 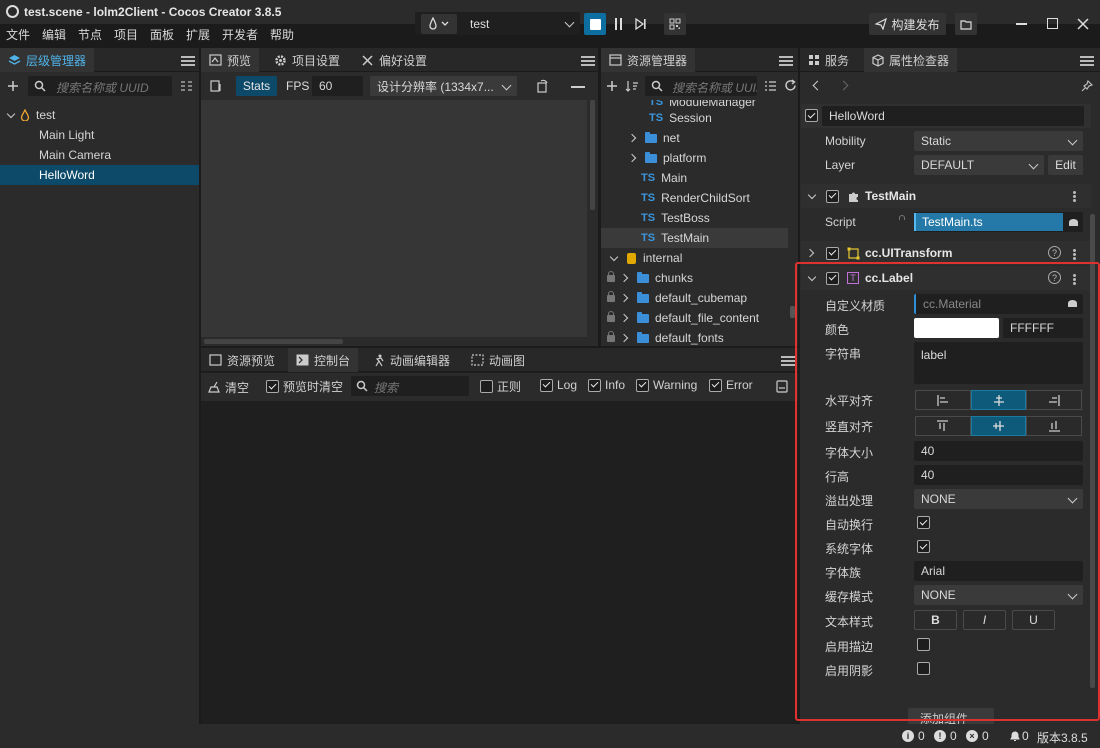 What do you see at coordinates (1065, 165) in the screenshot?
I see `layer-edit-button: Edit` at bounding box center [1065, 165].